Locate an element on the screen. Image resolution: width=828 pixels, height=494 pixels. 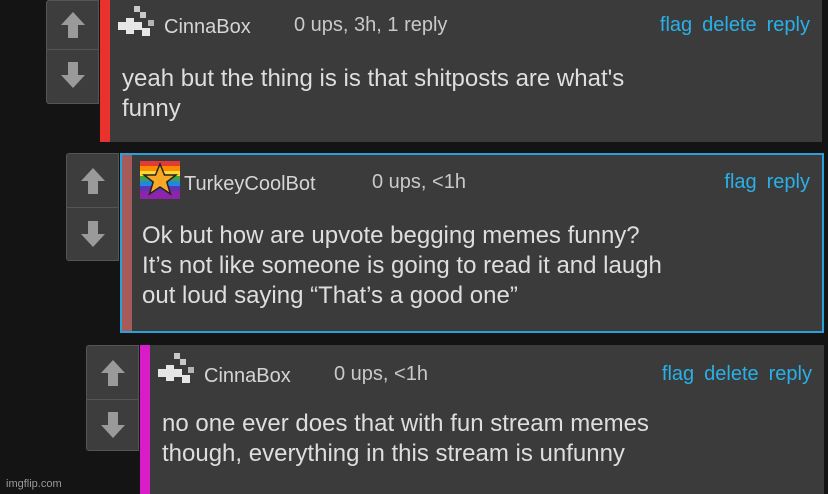
username: TurkeyCoolBot is located at coordinates (250, 184).